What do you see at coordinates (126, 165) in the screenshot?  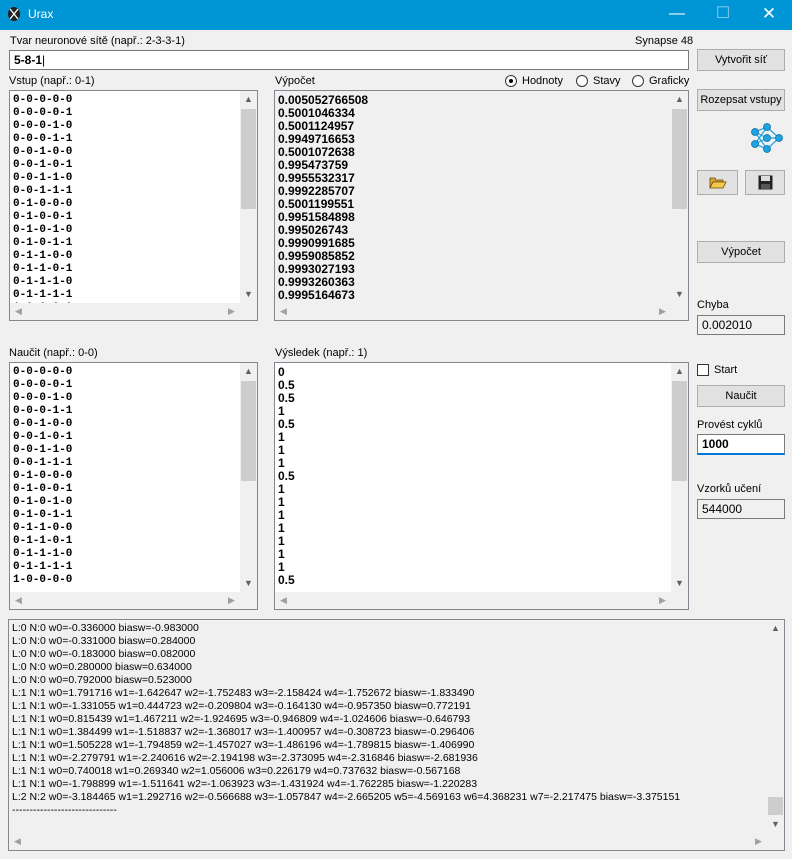 I see `input-list-item: 0-0-1-0-1` at bounding box center [126, 165].